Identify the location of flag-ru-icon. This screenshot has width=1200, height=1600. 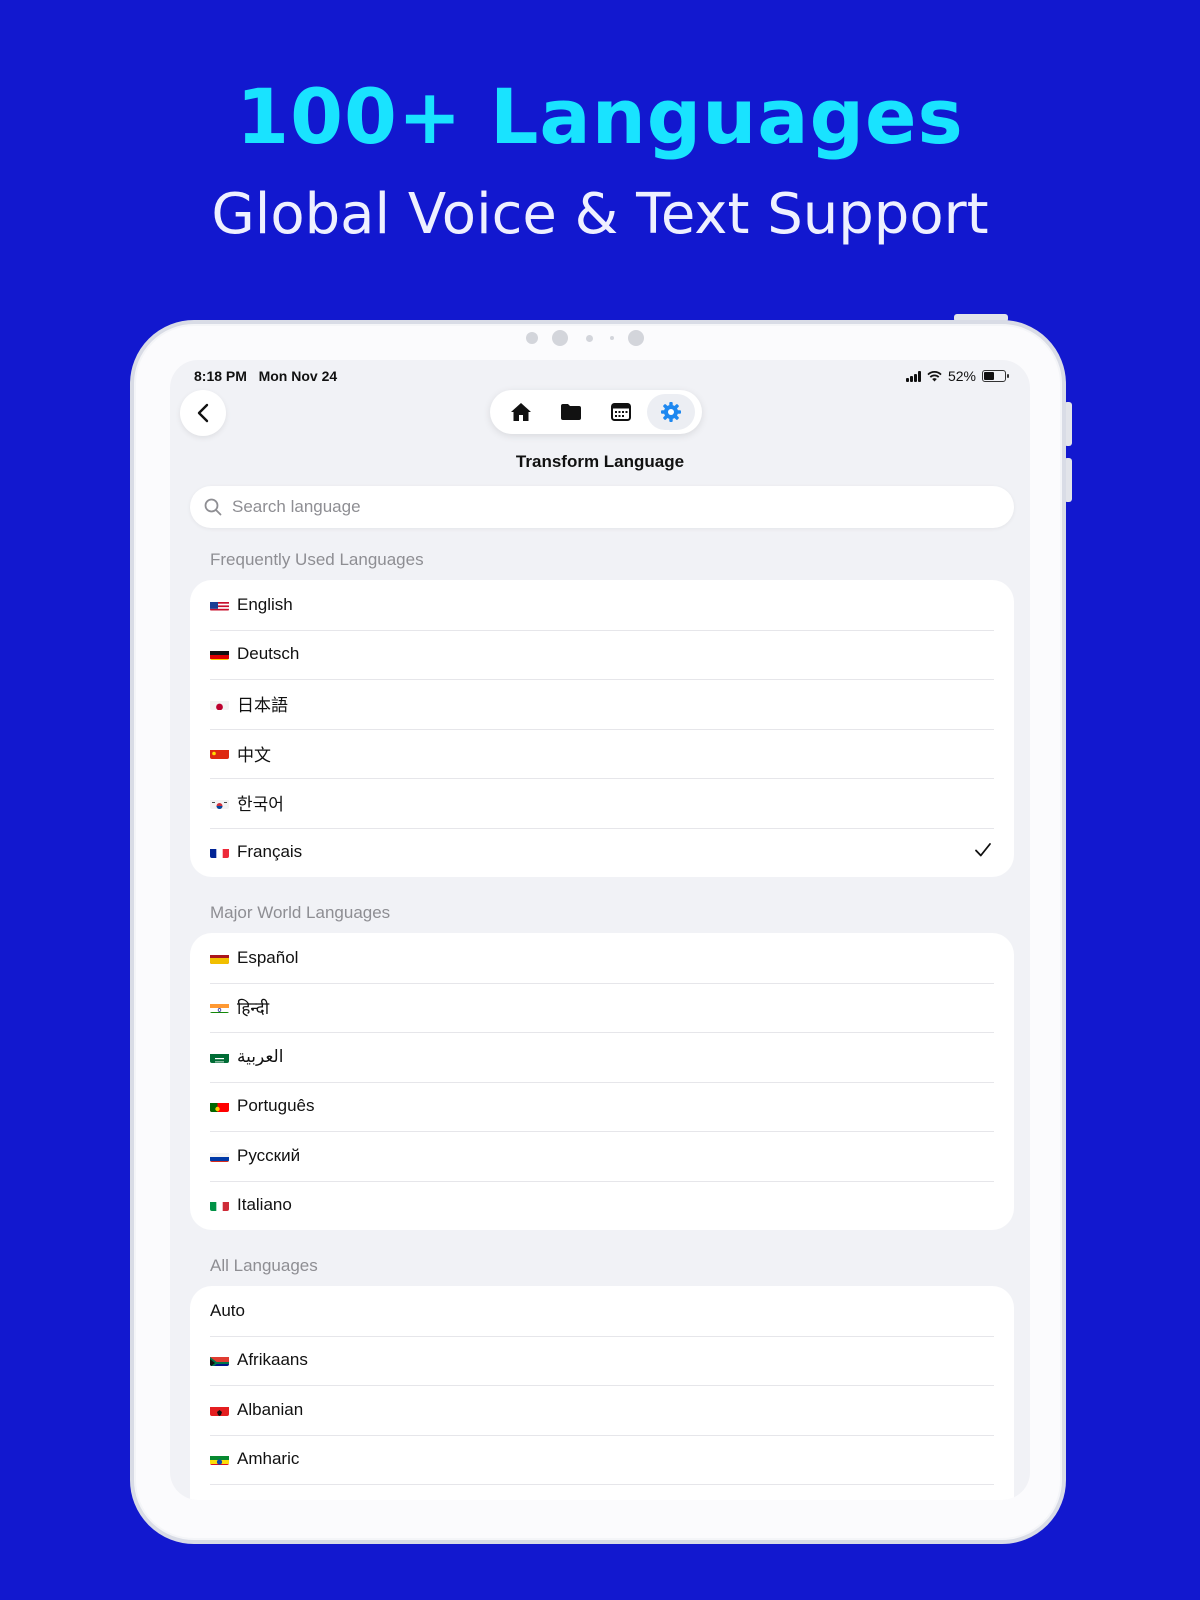
(219, 1156).